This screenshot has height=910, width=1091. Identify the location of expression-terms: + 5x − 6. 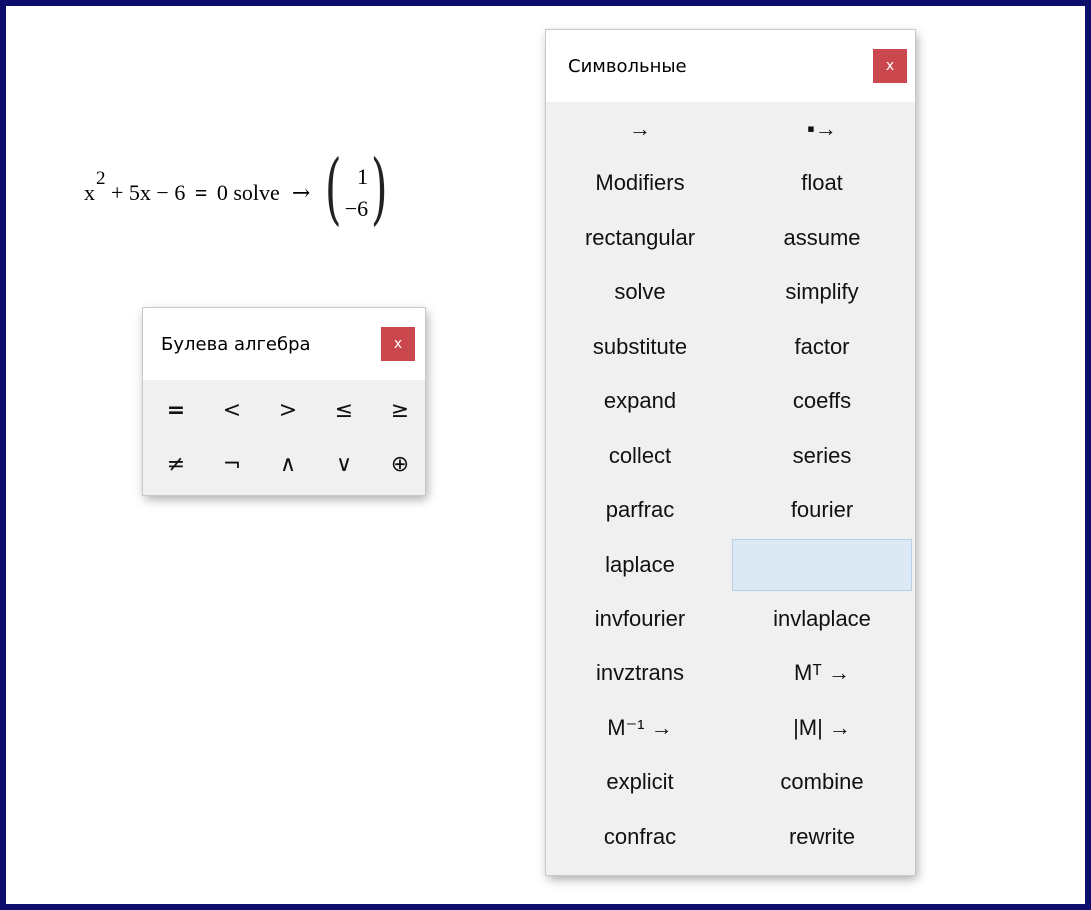
(148, 192).